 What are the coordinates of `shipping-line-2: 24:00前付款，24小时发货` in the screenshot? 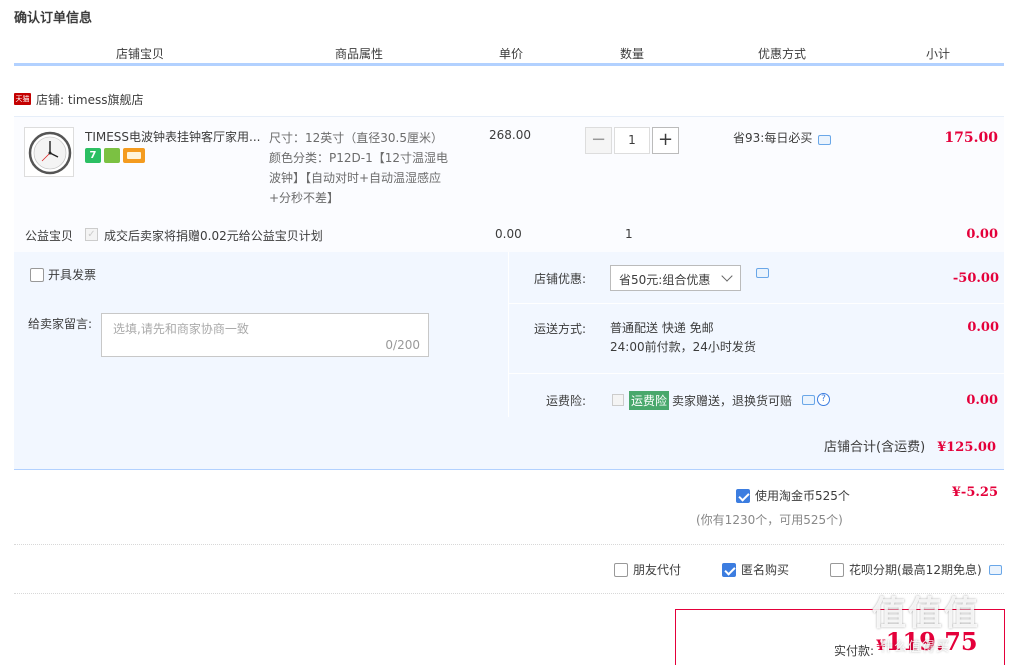 It's located at (683, 347).